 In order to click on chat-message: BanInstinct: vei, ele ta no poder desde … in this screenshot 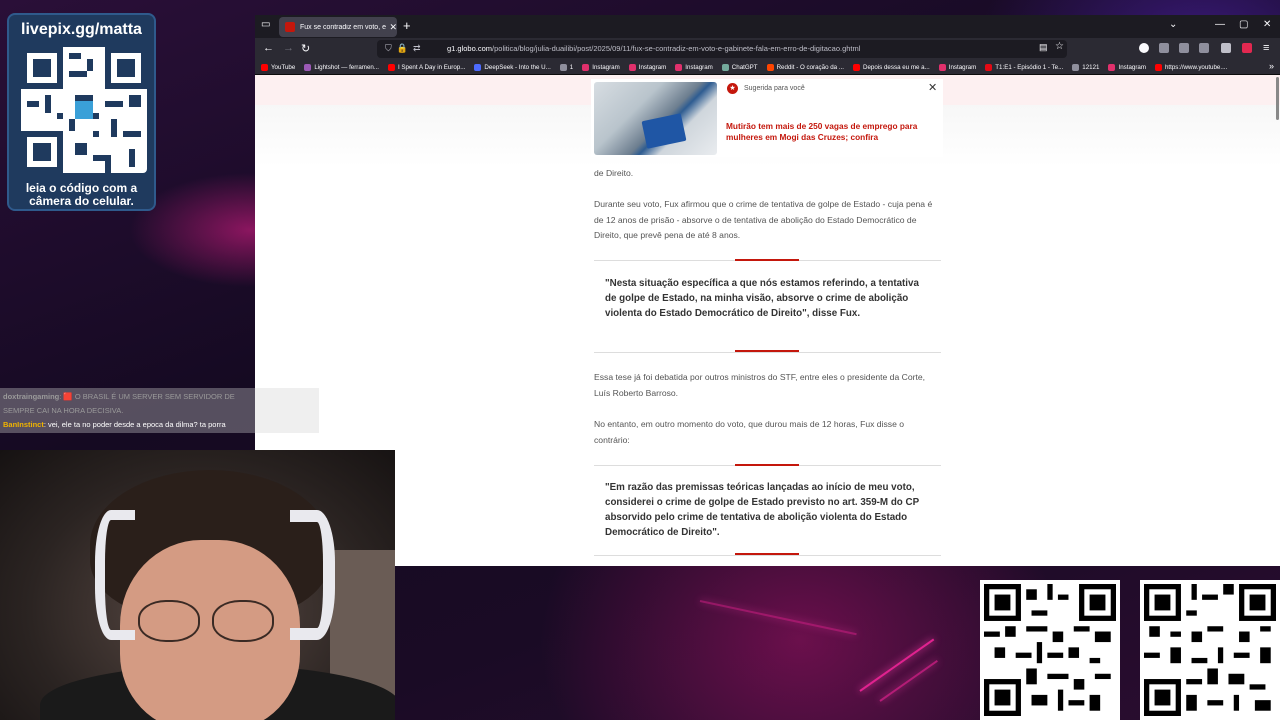, I will do `click(114, 424)`.